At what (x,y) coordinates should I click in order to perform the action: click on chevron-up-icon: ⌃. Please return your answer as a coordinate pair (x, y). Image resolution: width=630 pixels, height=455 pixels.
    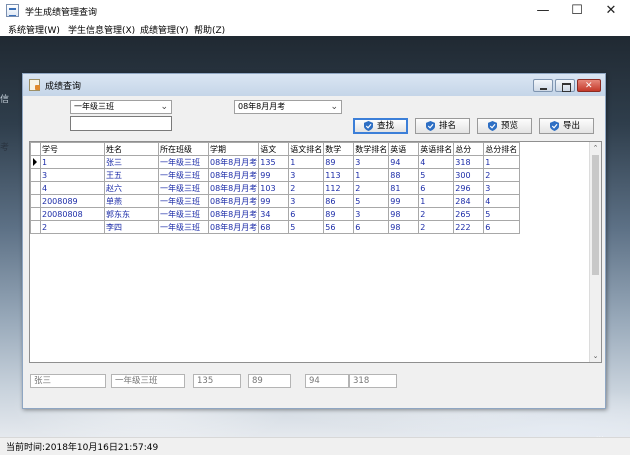
    Looking at the image, I should click on (595, 148).